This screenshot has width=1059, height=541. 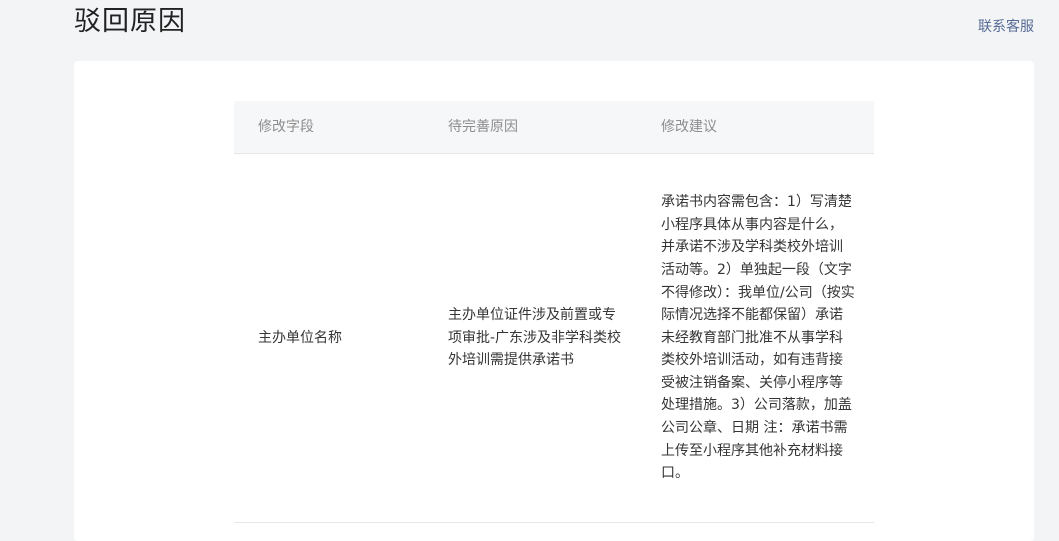 What do you see at coordinates (130, 21) in the screenshot?
I see `page-title: 驳回原因` at bounding box center [130, 21].